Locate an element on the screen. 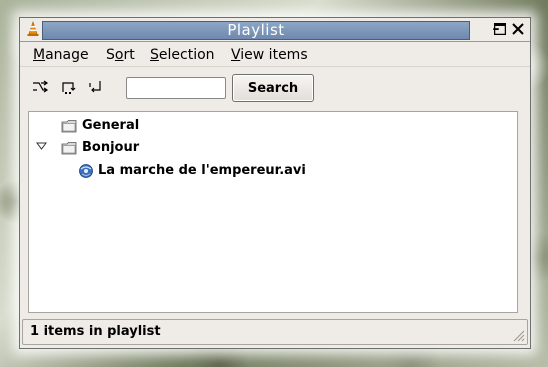  close-button is located at coordinates (518, 29).